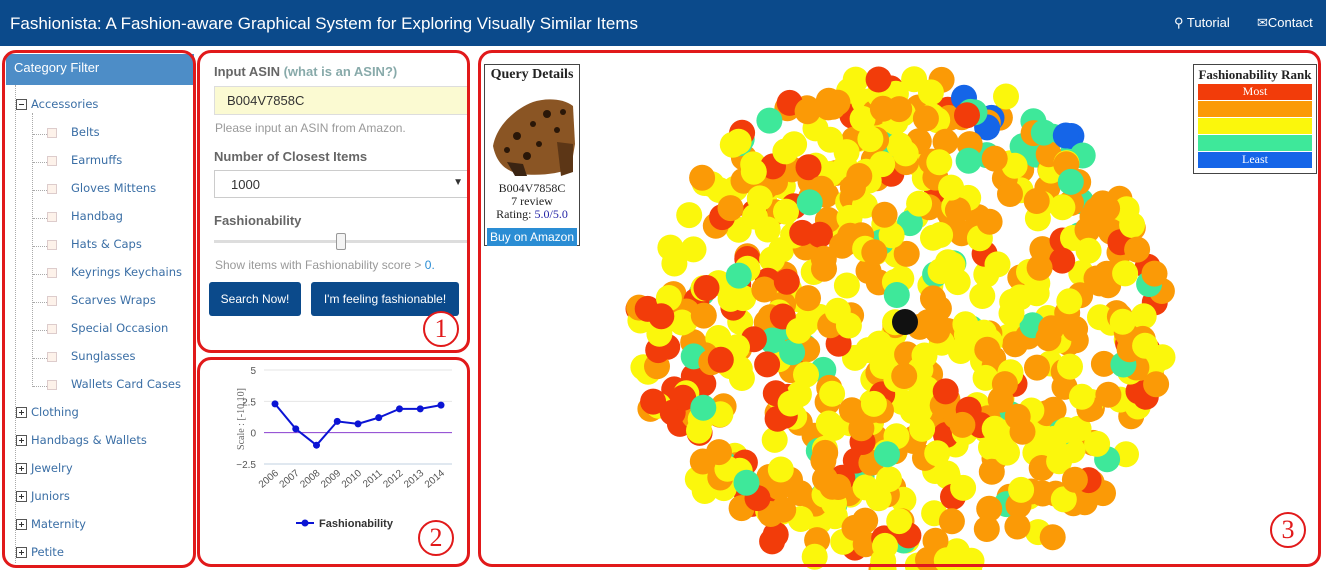 This screenshot has width=1326, height=572. Describe the element at coordinates (1285, 23) in the screenshot. I see `contact-link: ✉Contact` at that location.